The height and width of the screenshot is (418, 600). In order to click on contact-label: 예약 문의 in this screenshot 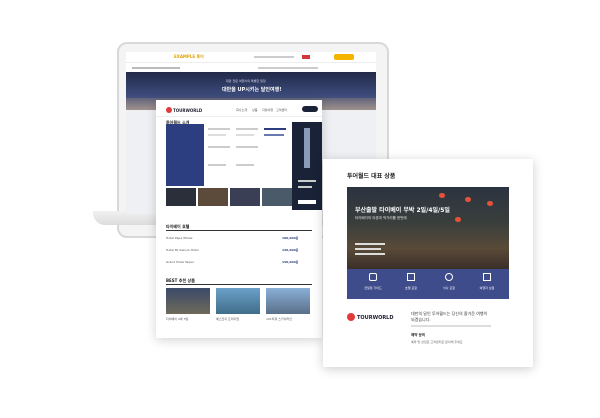, I will do `click(418, 335)`.